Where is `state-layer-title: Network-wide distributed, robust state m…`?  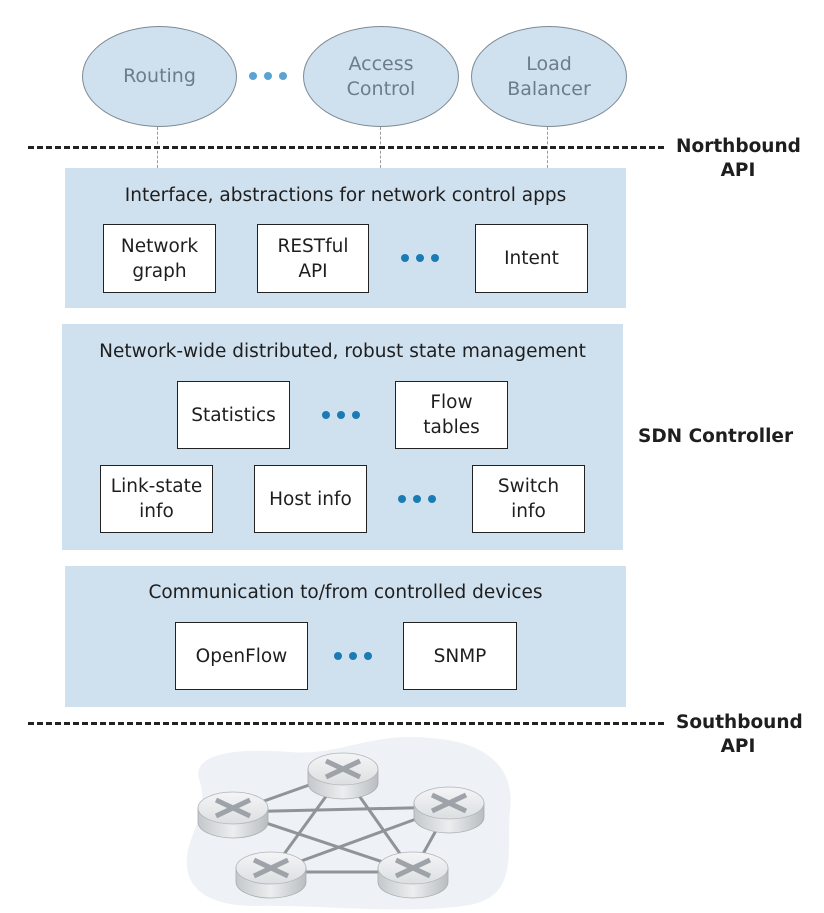
state-layer-title: Network-wide distributed, robust state m… is located at coordinates (342, 351).